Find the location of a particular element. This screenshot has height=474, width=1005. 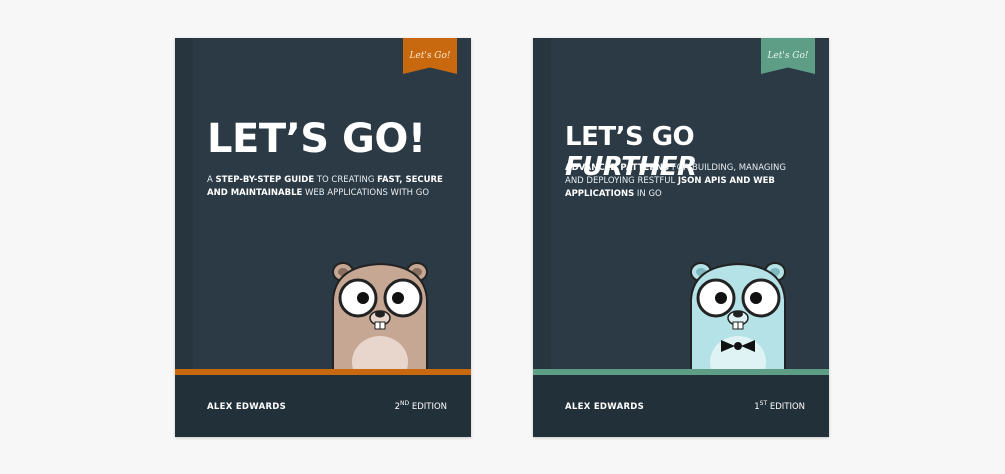

edition-label: 1ST EDITION is located at coordinates (779, 406).